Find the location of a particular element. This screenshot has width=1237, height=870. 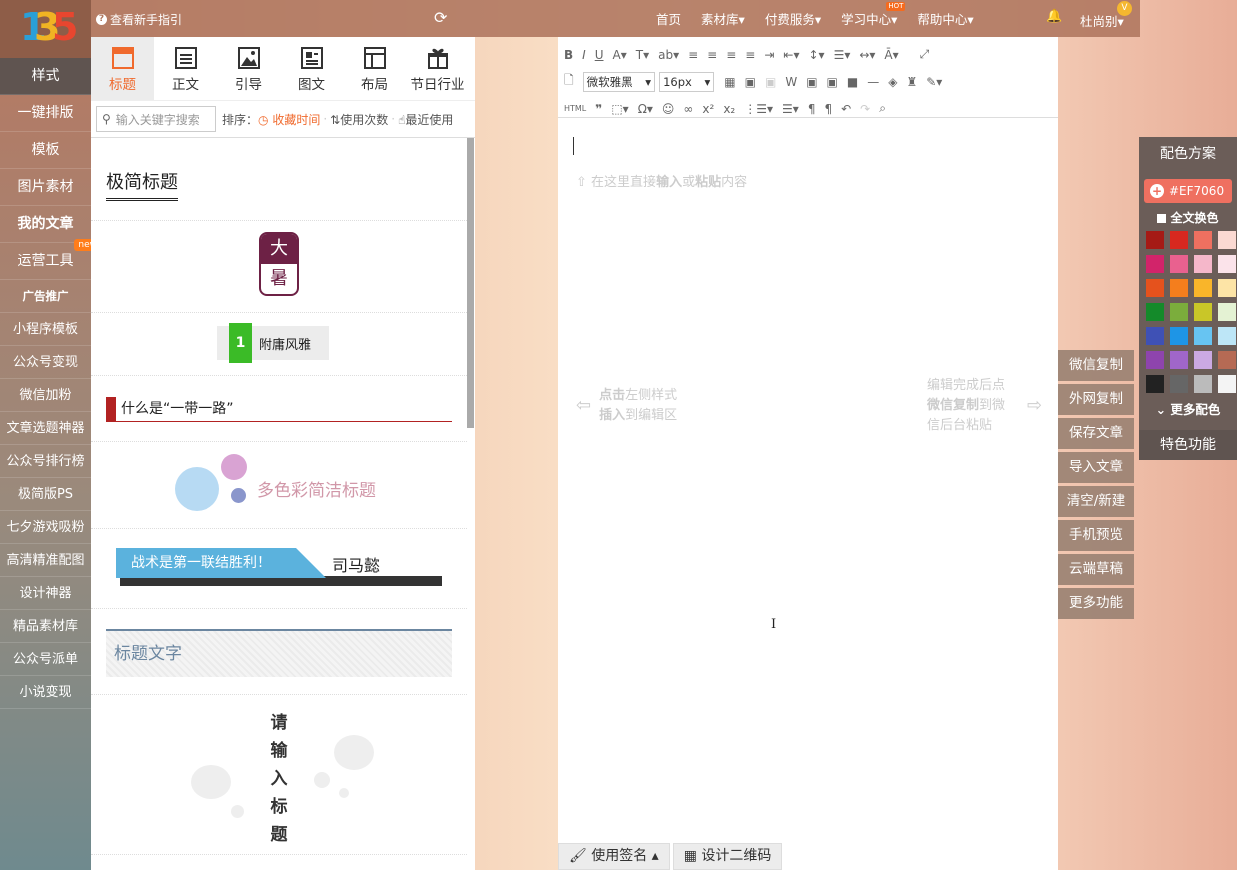

refresh-icon: ⟳ is located at coordinates (440, 17).